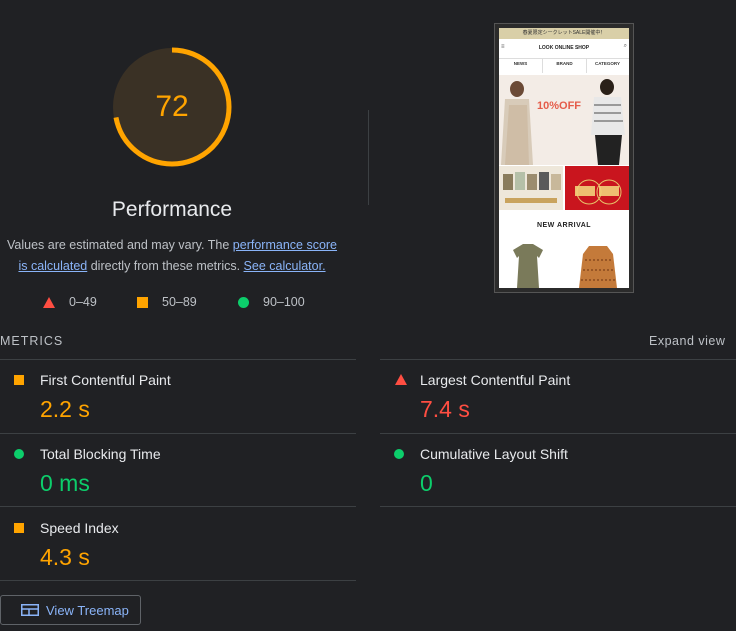 This screenshot has height=631, width=736. Describe the element at coordinates (687, 341) in the screenshot. I see `expand-view-toggle: Expand view` at that location.